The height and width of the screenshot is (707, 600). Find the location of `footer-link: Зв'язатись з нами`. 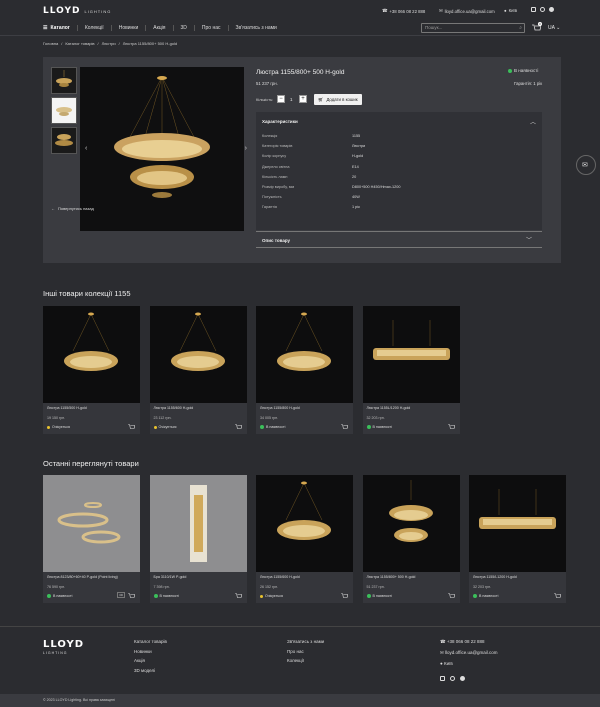

footer-link: Зв'язатись з нами is located at coordinates (305, 641).